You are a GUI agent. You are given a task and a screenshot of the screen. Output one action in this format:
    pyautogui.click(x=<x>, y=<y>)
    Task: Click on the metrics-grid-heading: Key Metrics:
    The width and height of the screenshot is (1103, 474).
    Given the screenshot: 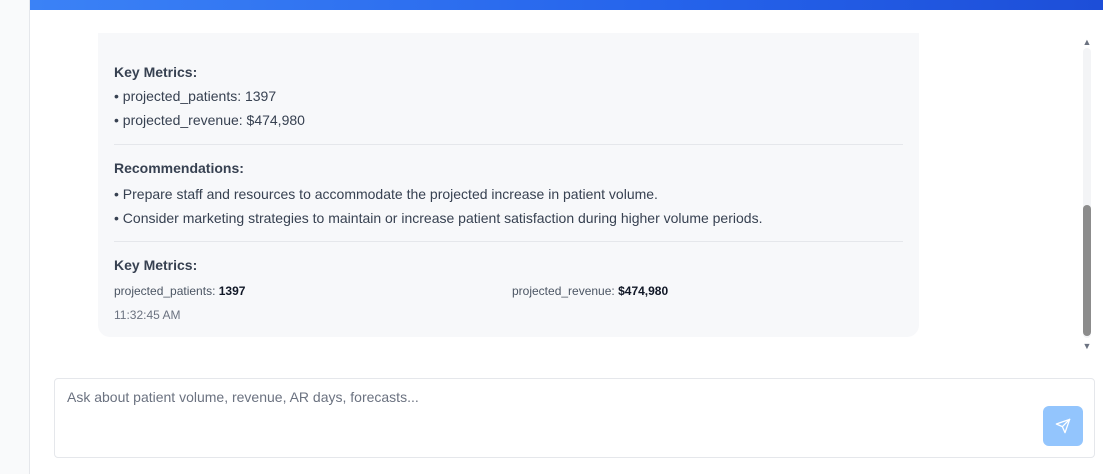 What is the action you would take?
    pyautogui.click(x=156, y=265)
    